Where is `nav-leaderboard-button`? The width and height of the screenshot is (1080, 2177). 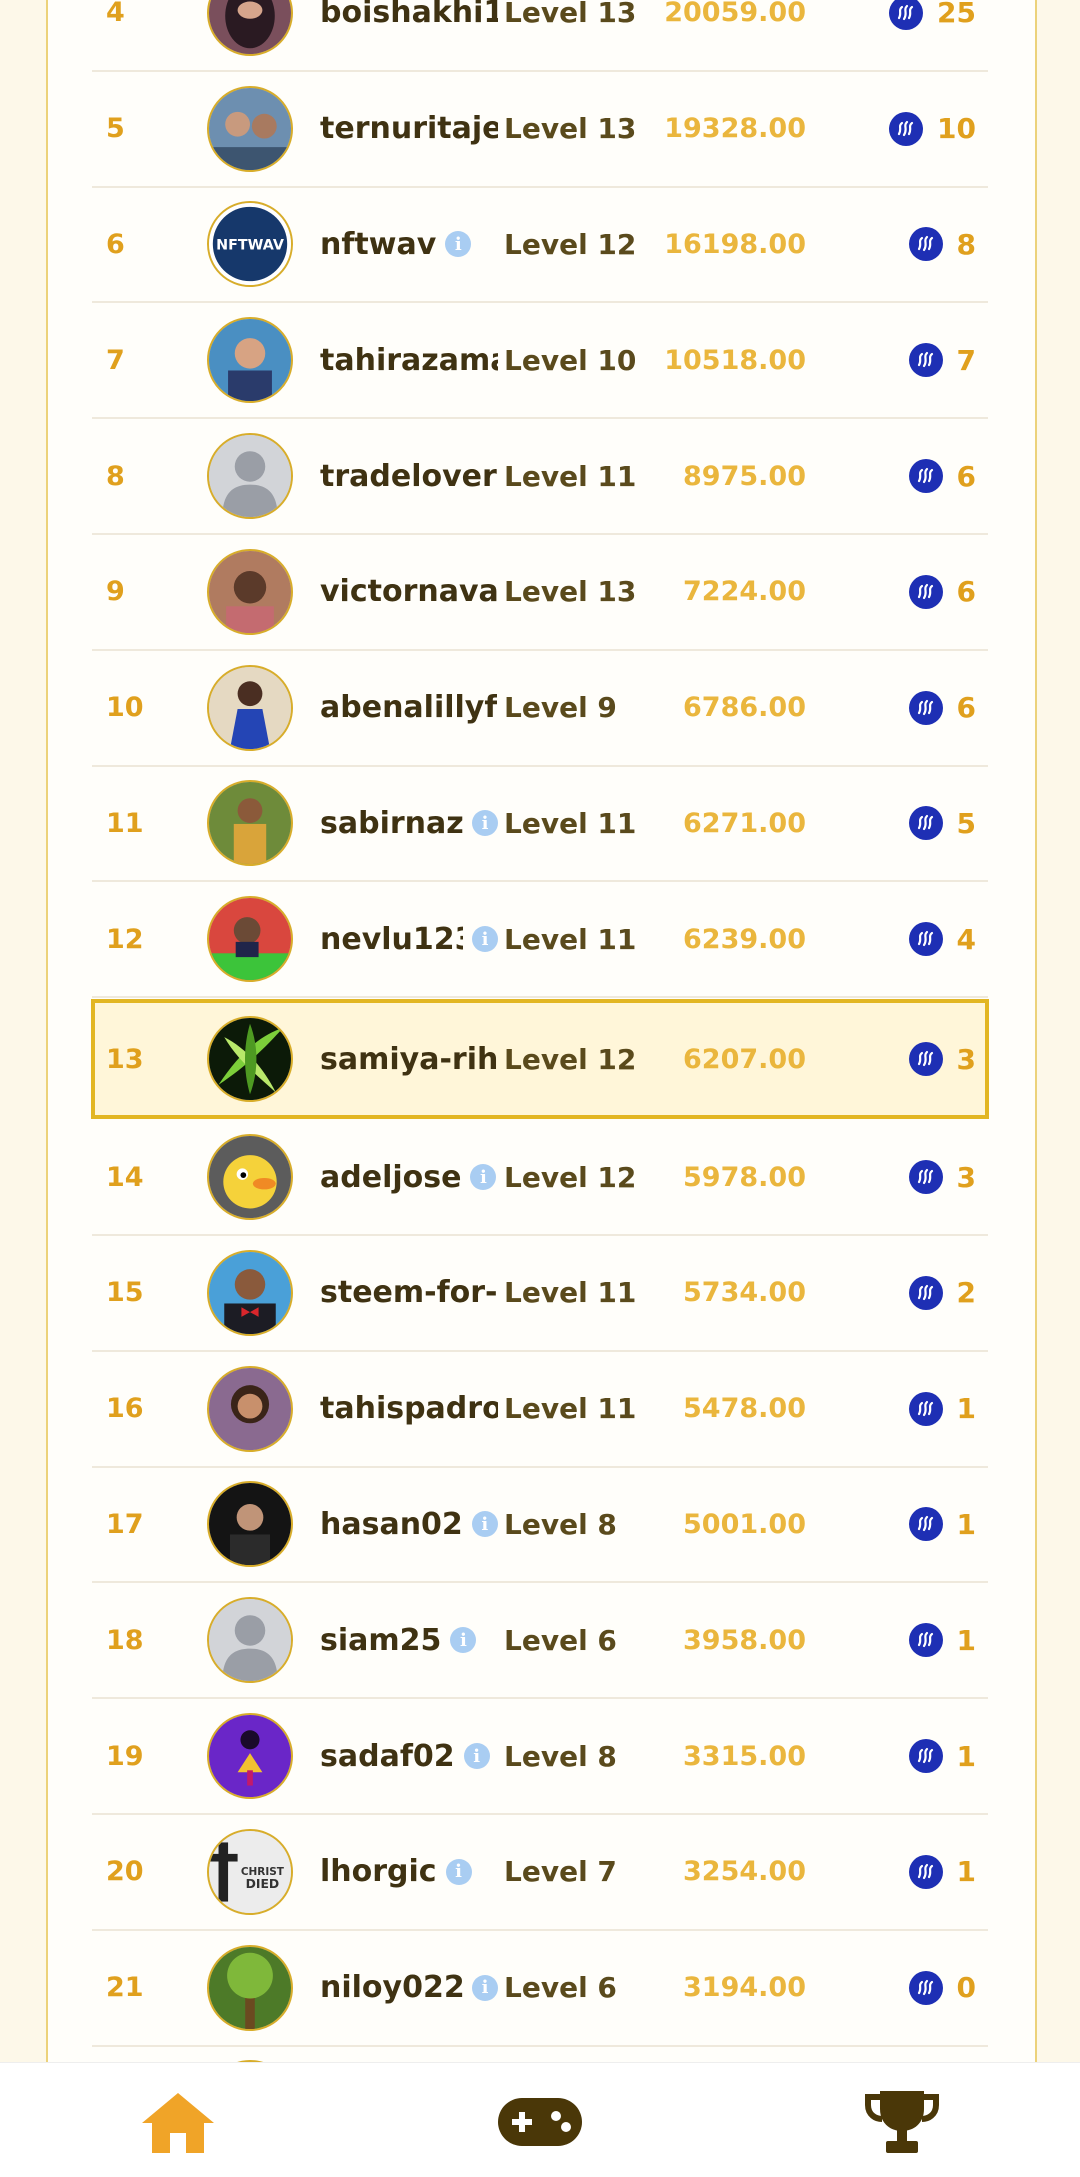 nav-leaderboard-button is located at coordinates (902, 2122).